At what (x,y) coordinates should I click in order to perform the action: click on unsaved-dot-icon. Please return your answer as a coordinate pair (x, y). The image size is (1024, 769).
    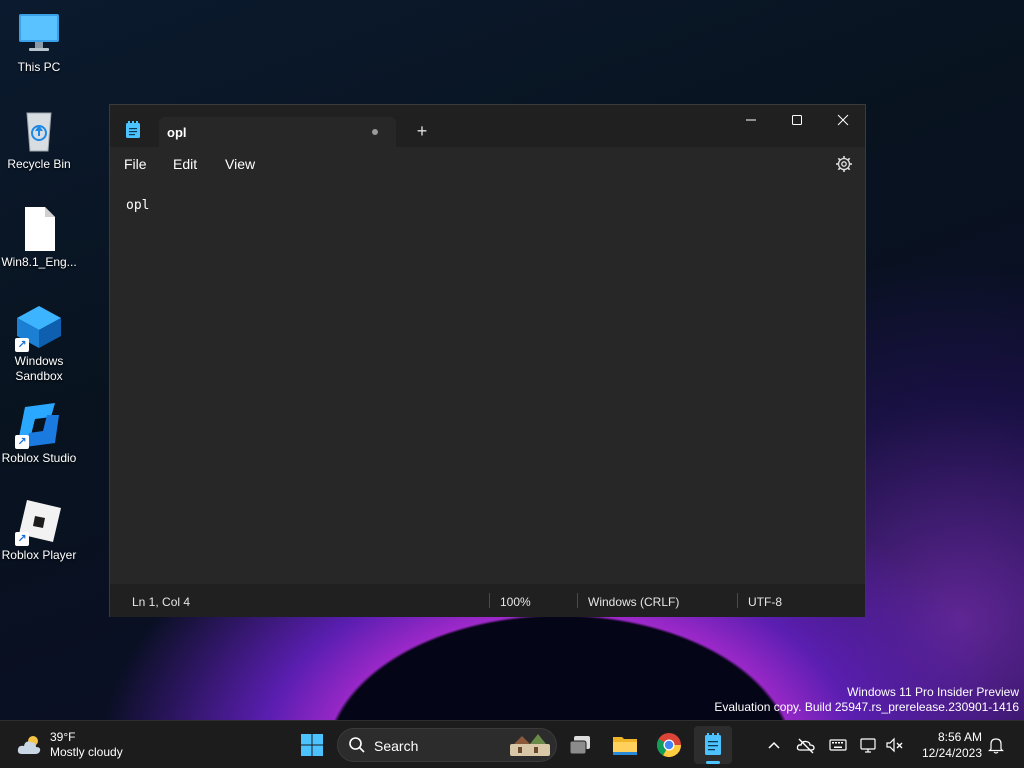
    Looking at the image, I should click on (375, 132).